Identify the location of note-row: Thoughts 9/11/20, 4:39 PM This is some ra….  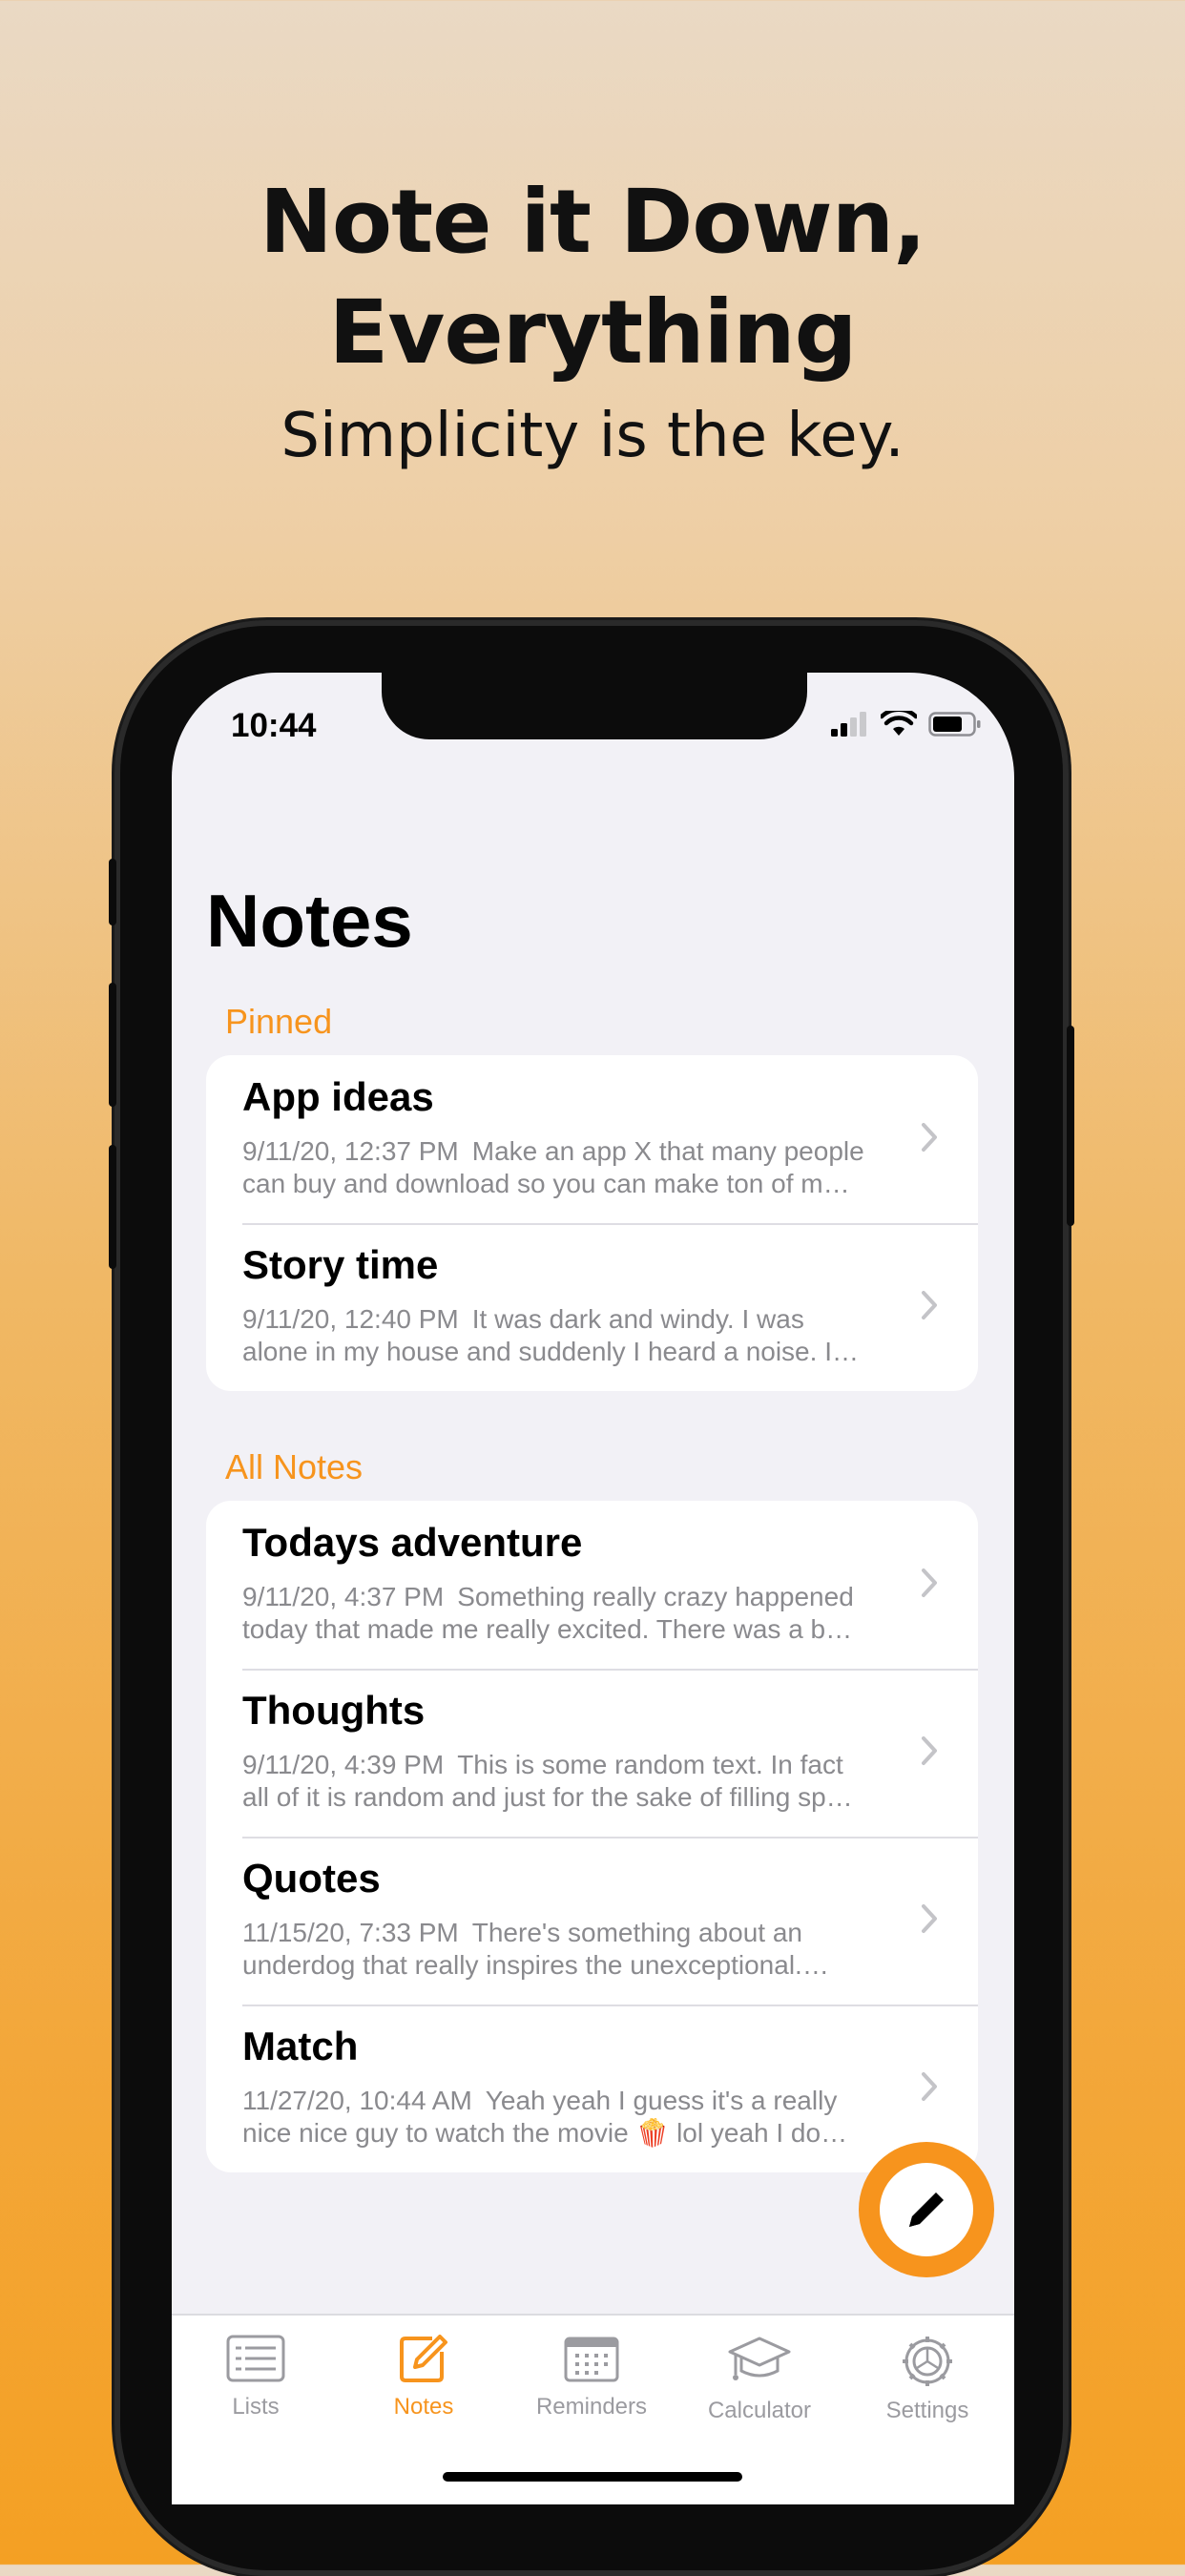
(592, 1753).